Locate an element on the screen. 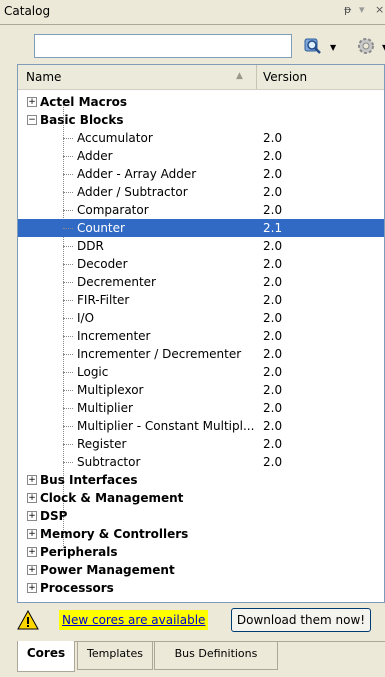 This screenshot has width=385, height=677. list-item: Logic 2.0 is located at coordinates (201, 372).